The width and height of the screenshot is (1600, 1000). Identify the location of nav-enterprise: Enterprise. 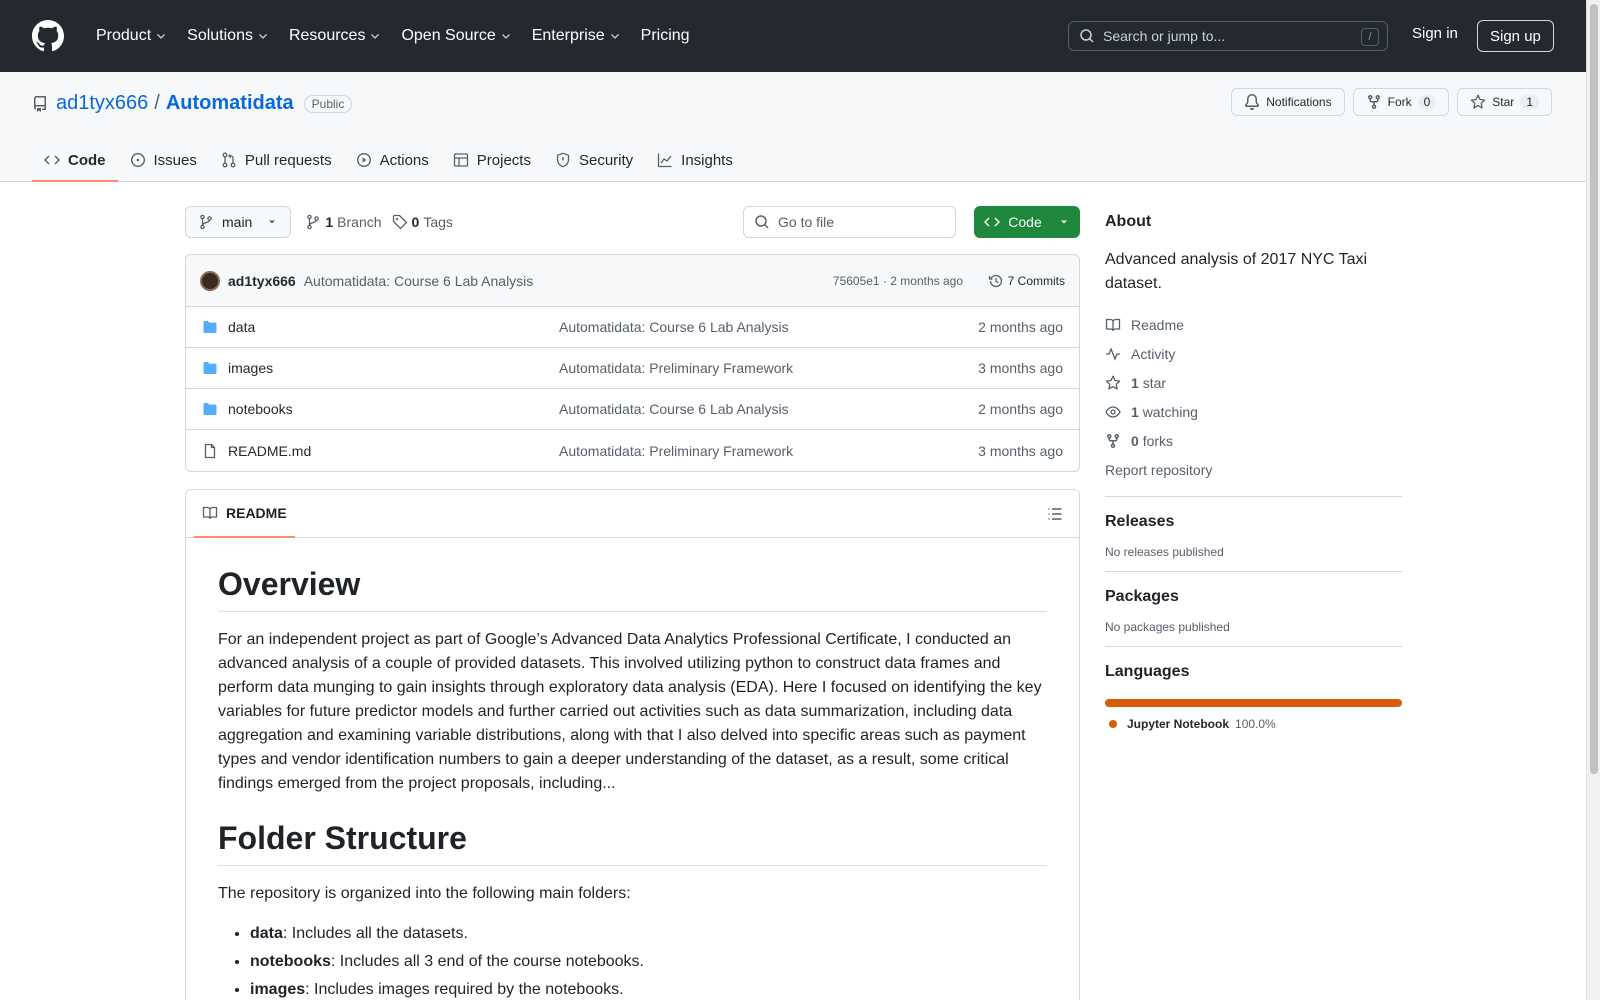
(576, 36).